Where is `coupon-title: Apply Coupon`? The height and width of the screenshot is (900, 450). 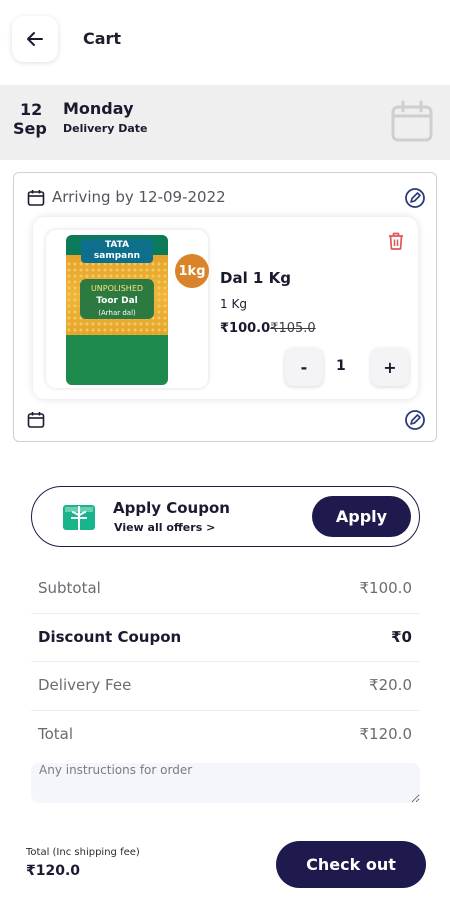
coupon-title: Apply Coupon is located at coordinates (171, 508).